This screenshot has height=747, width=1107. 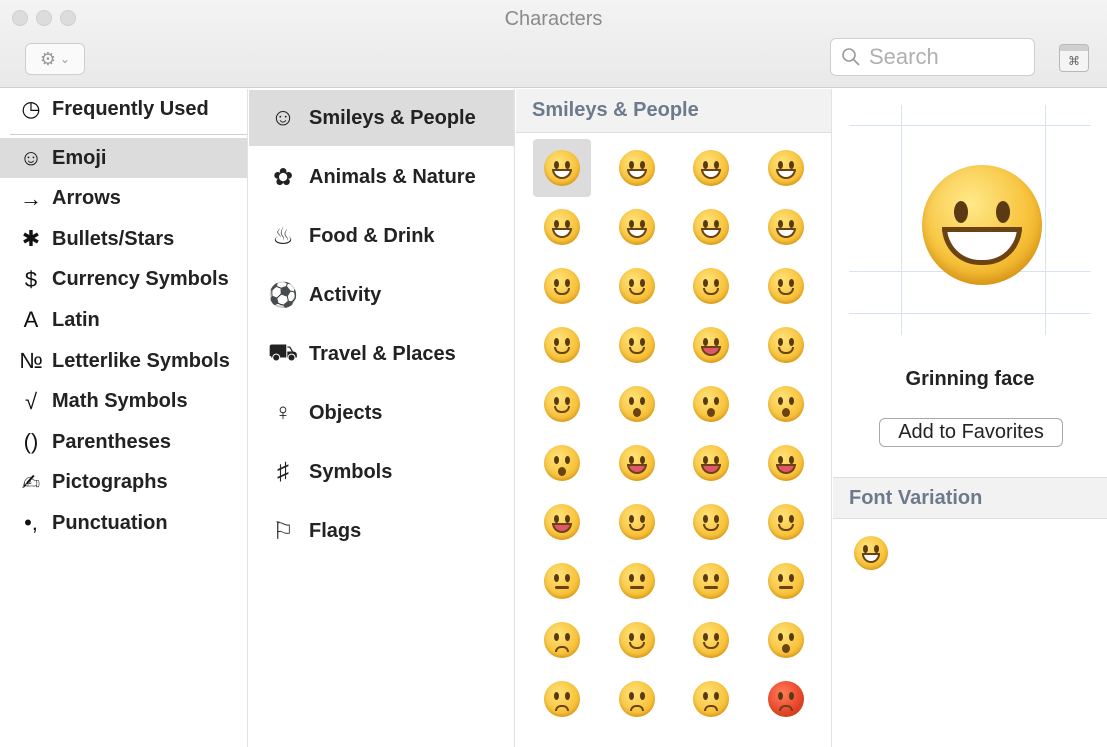 What do you see at coordinates (381, 236) in the screenshot?
I see `category-item-food-drink: ♨ Food & Drink` at bounding box center [381, 236].